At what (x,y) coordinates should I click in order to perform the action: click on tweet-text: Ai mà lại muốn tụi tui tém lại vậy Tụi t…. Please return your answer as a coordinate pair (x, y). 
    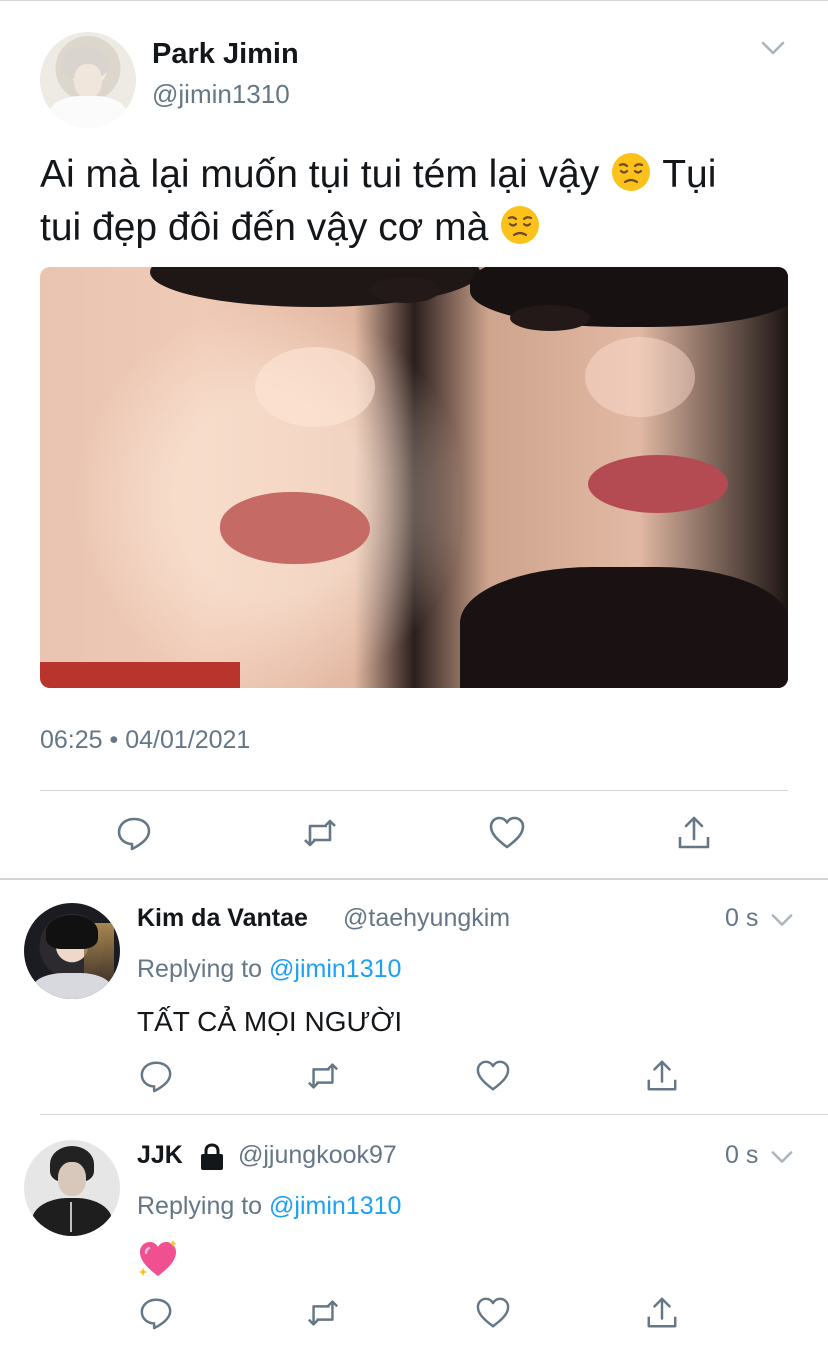
    Looking at the image, I should click on (420, 201).